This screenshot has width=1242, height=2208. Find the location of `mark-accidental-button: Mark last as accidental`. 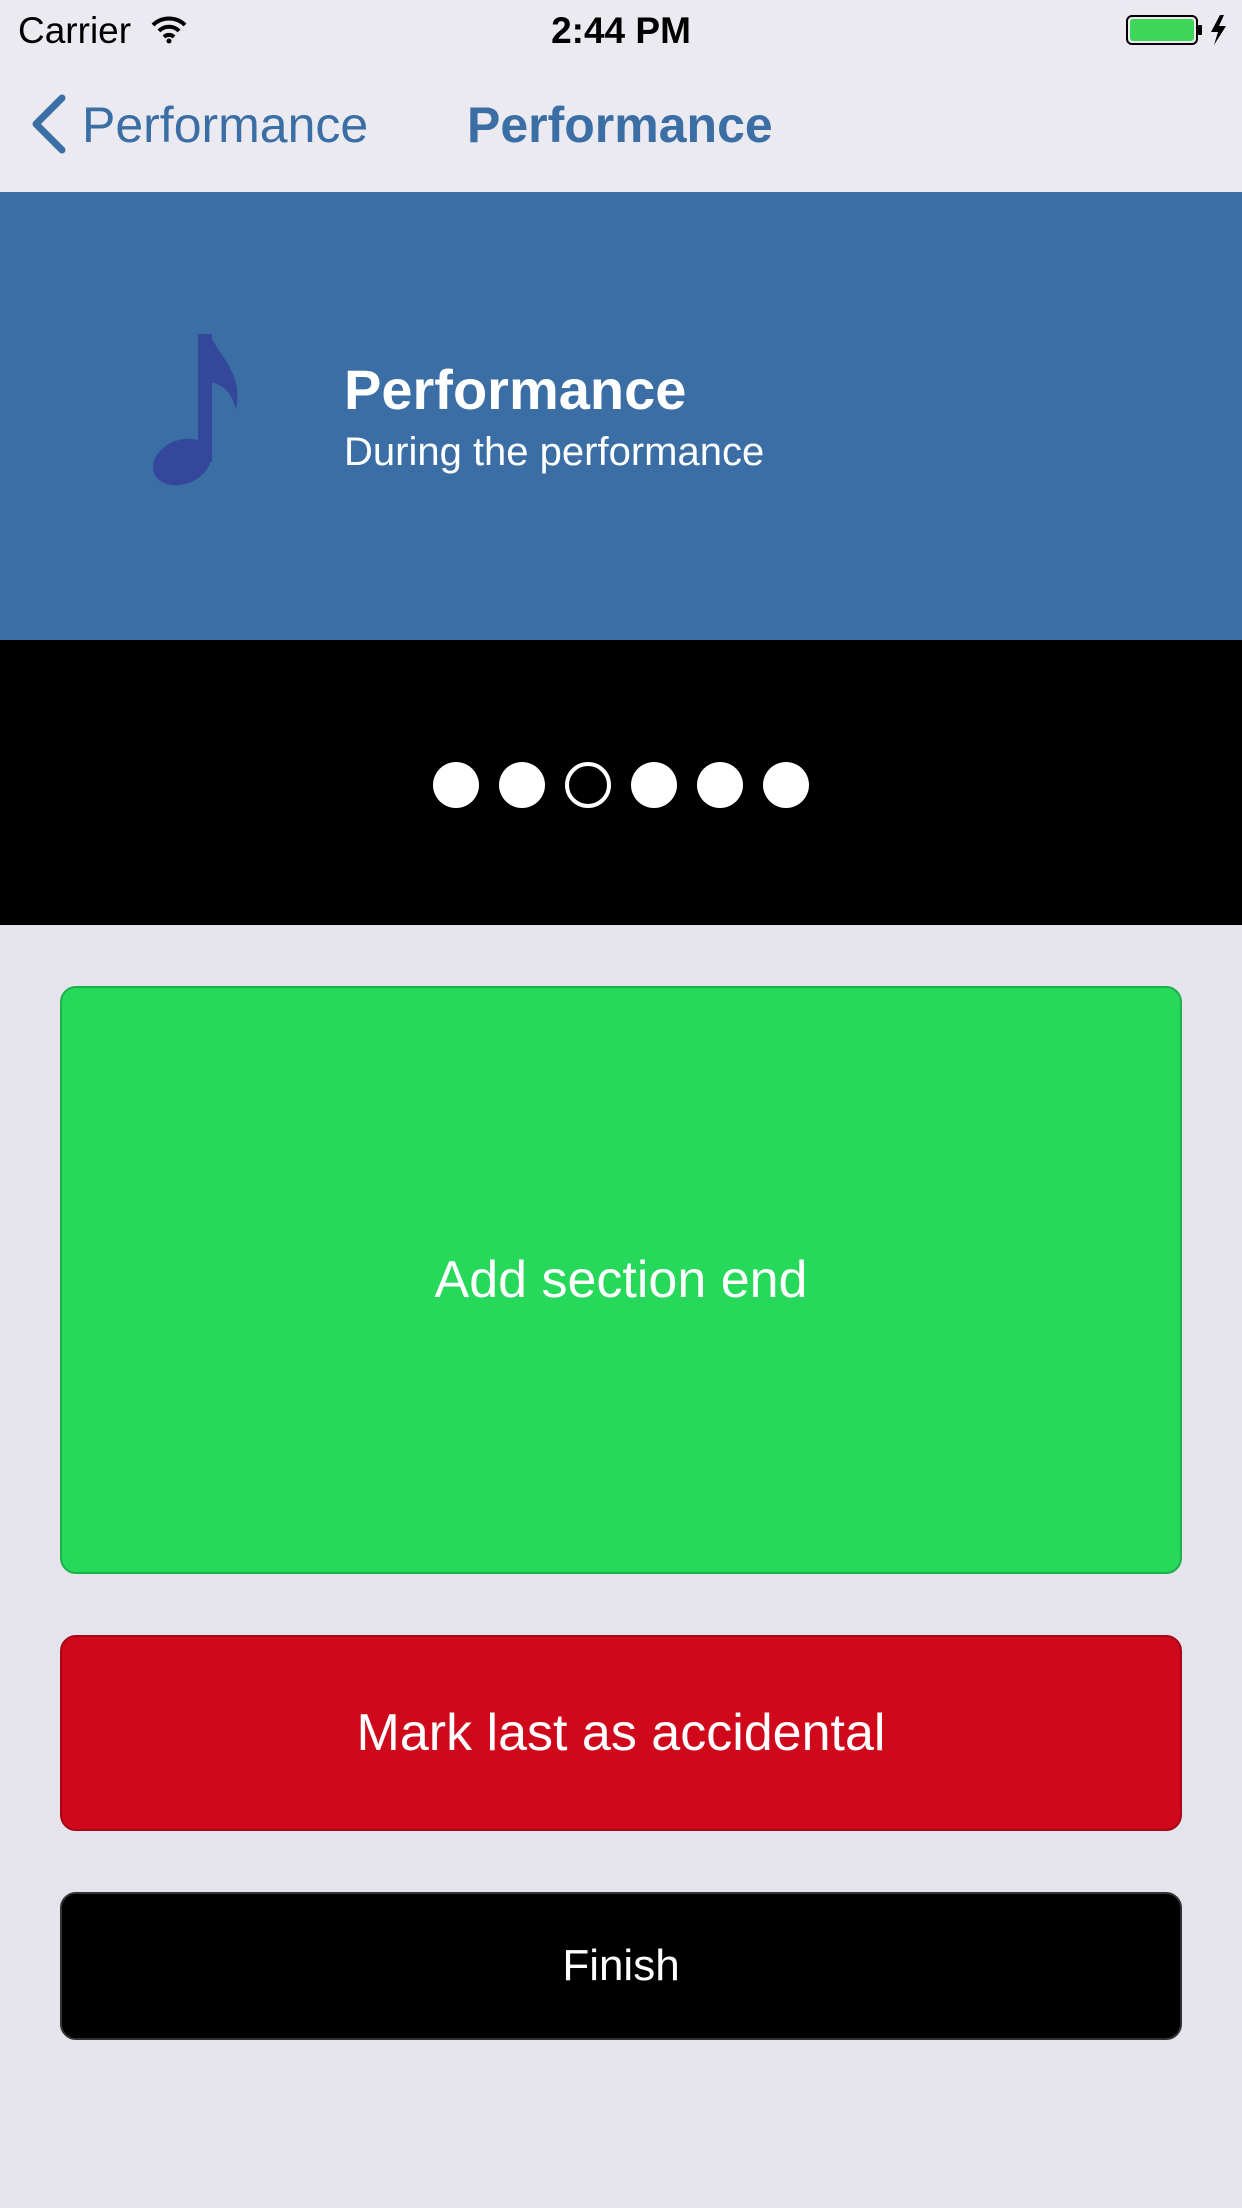

mark-accidental-button: Mark last as accidental is located at coordinates (621, 1733).